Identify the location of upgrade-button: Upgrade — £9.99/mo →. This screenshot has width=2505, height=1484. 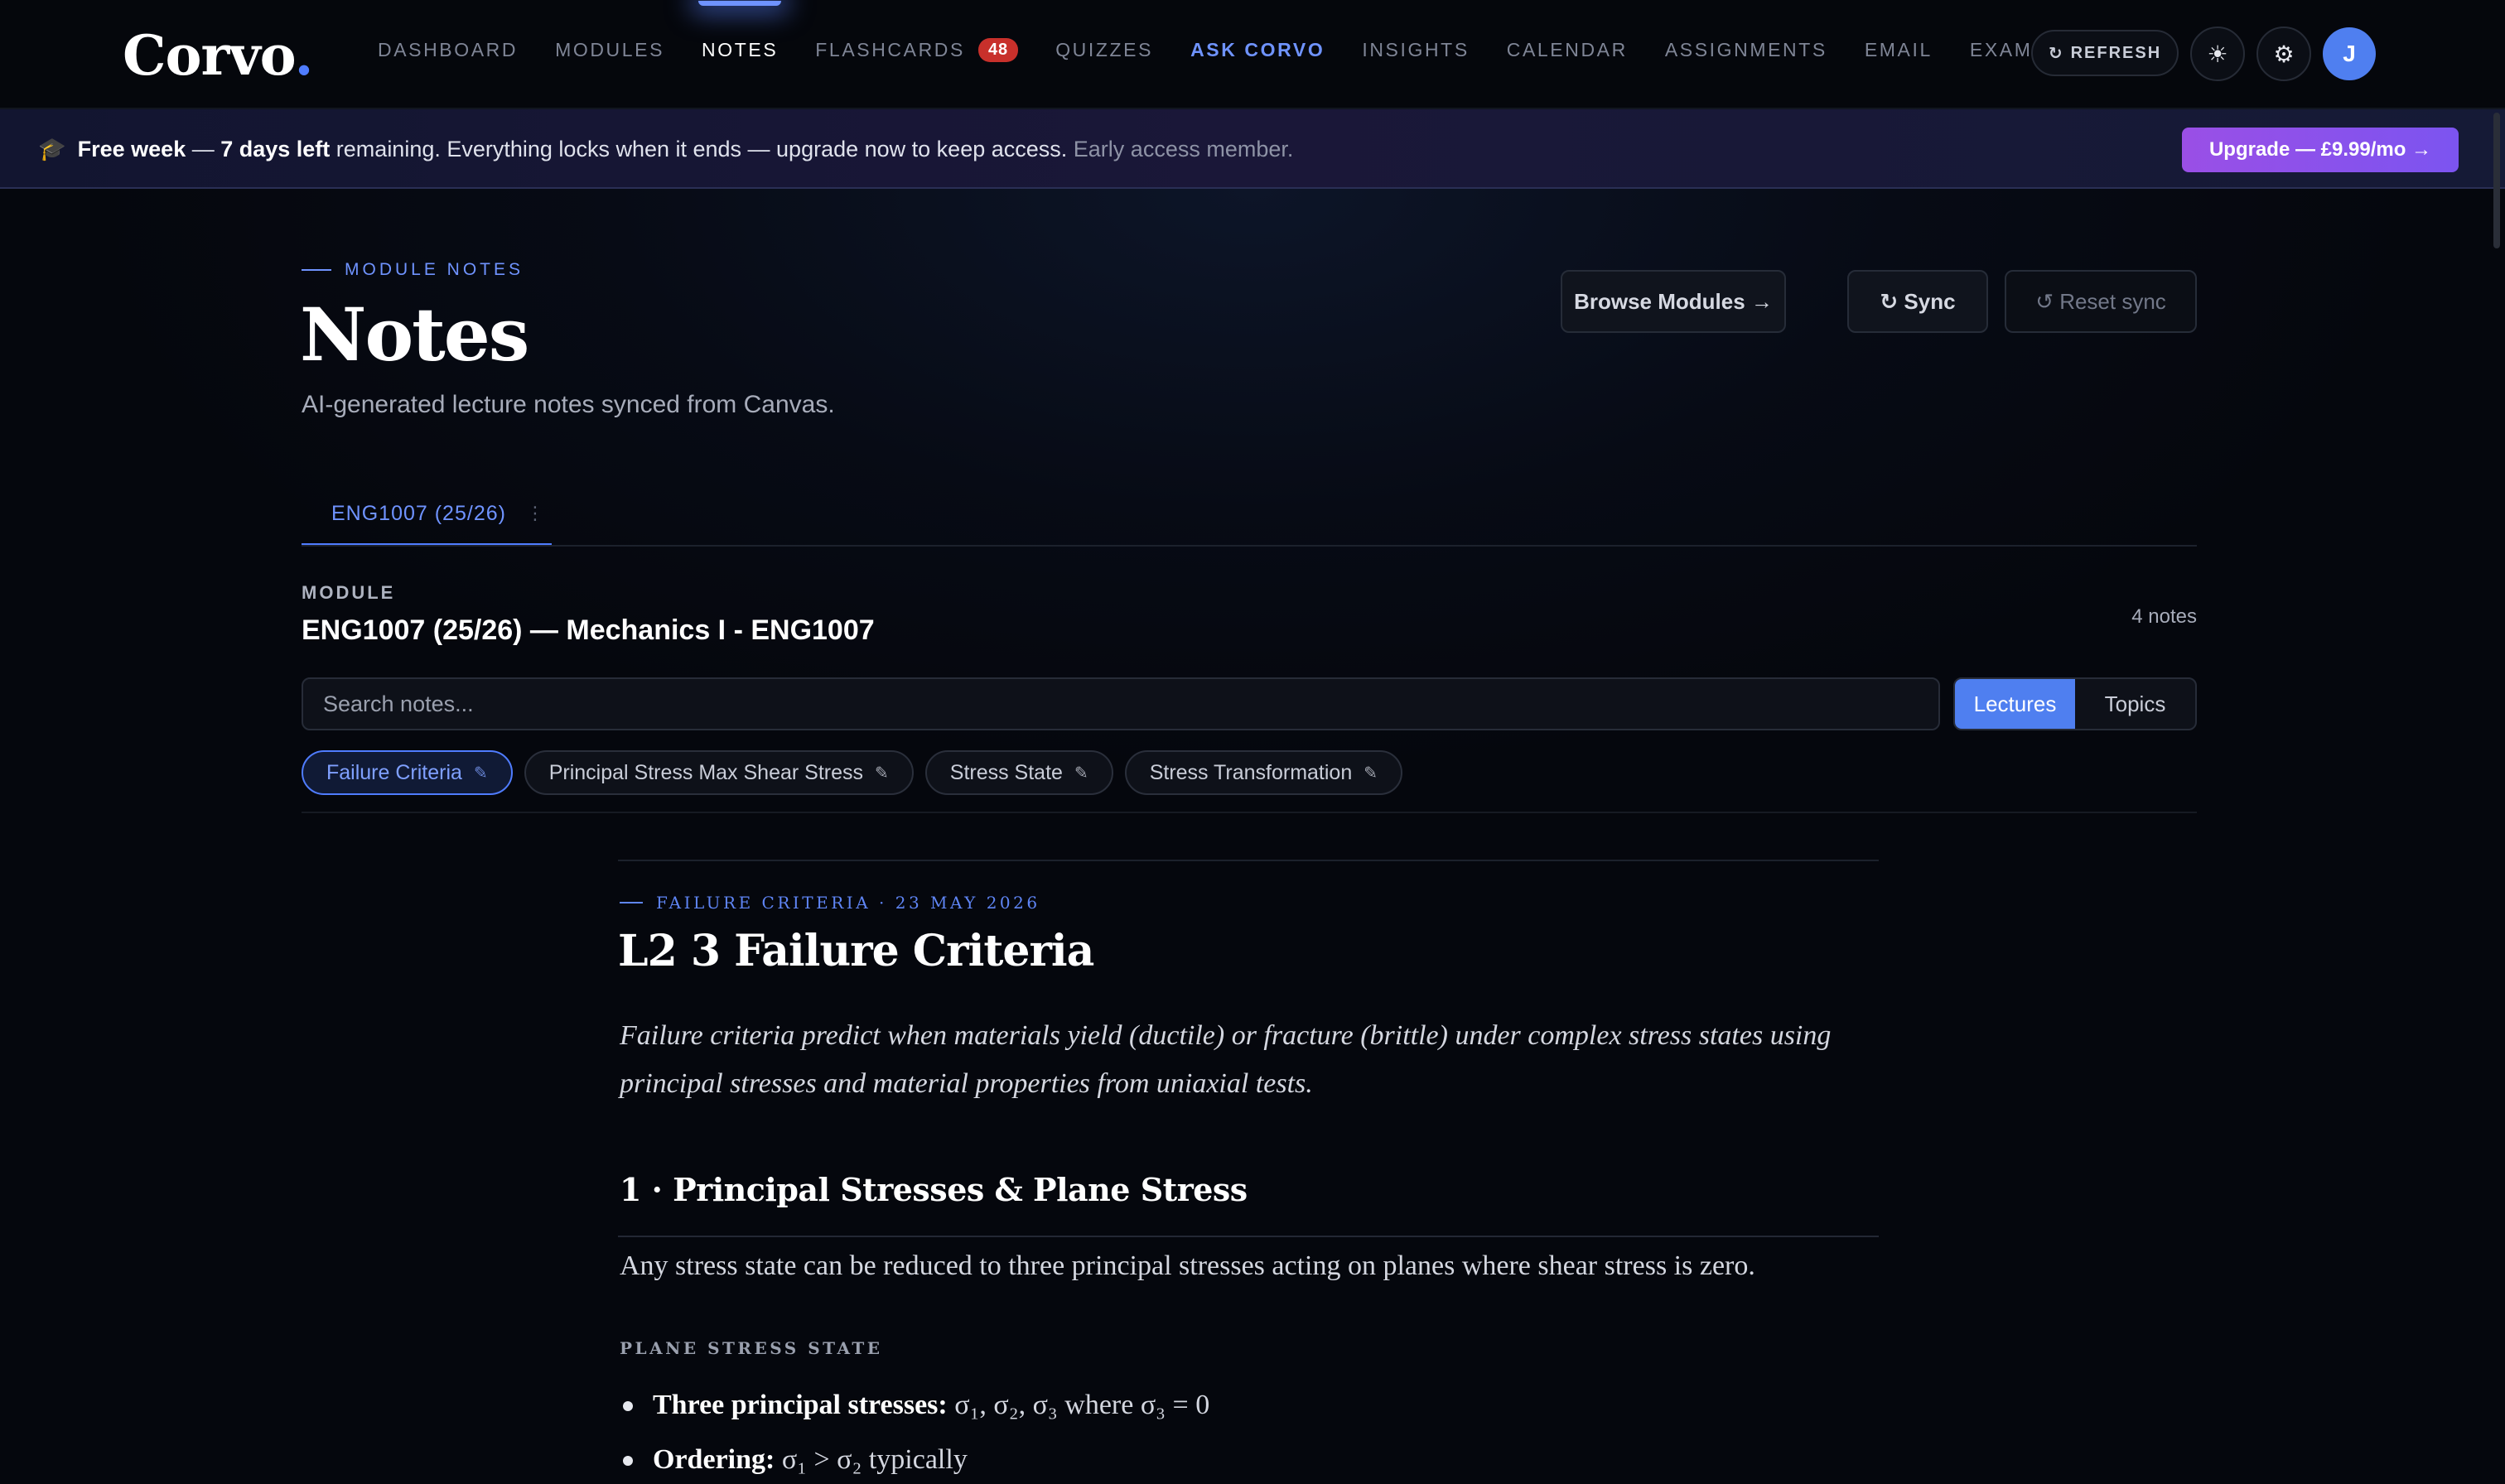
(2320, 150).